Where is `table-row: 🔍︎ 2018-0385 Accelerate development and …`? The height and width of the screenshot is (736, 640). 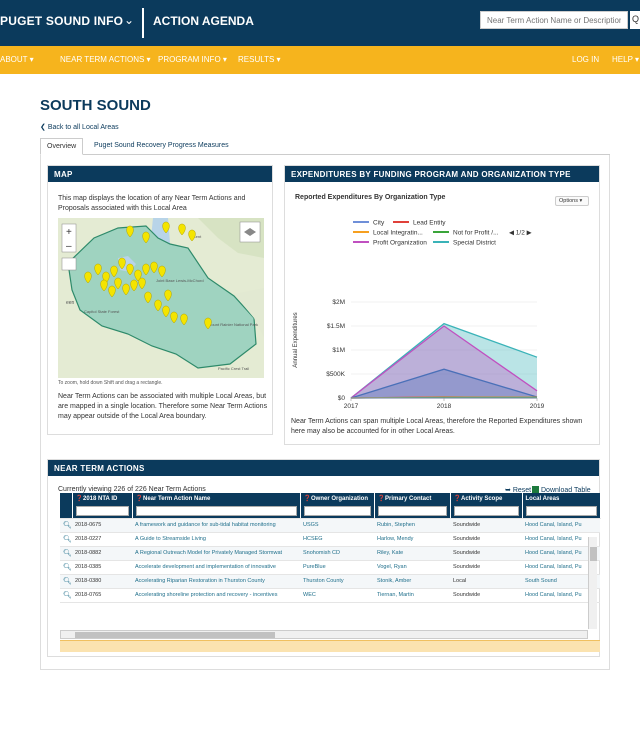 table-row: 🔍︎ 2018-0385 Accelerate development and … is located at coordinates (330, 567).